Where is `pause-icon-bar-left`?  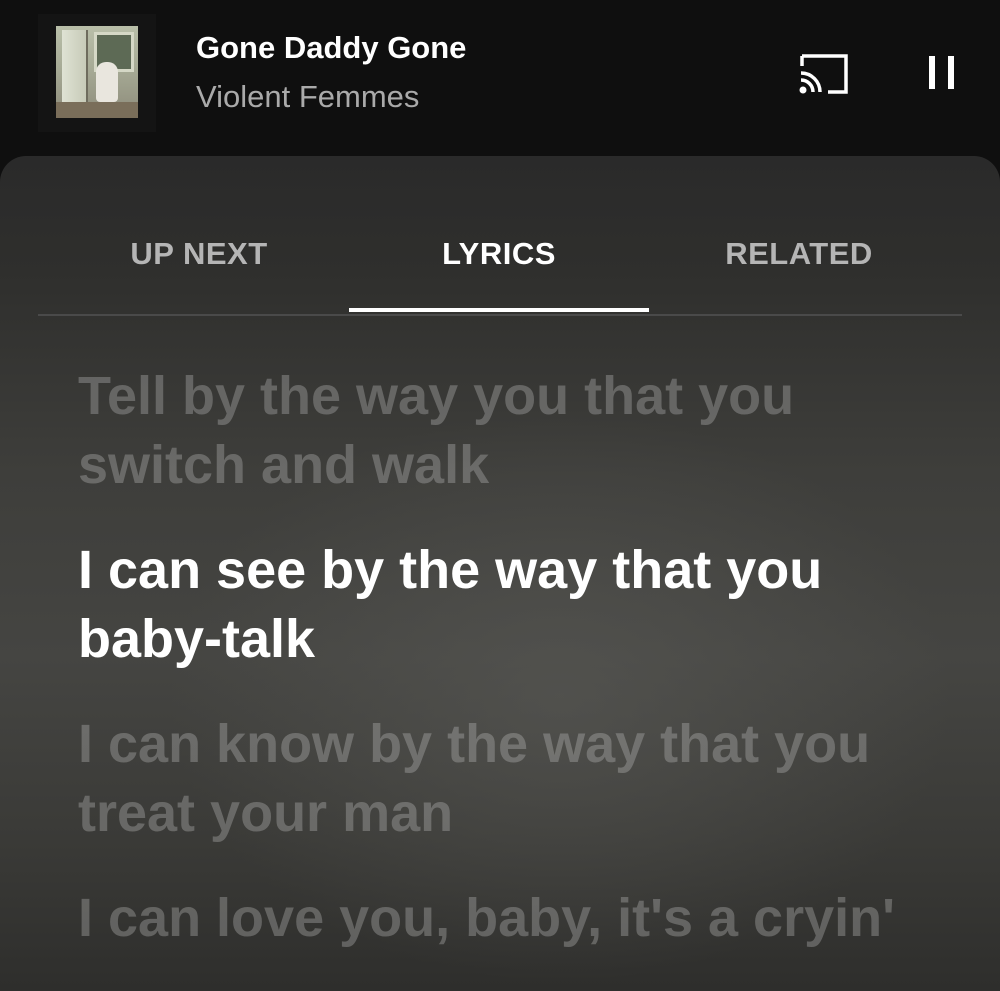 pause-icon-bar-left is located at coordinates (932, 72).